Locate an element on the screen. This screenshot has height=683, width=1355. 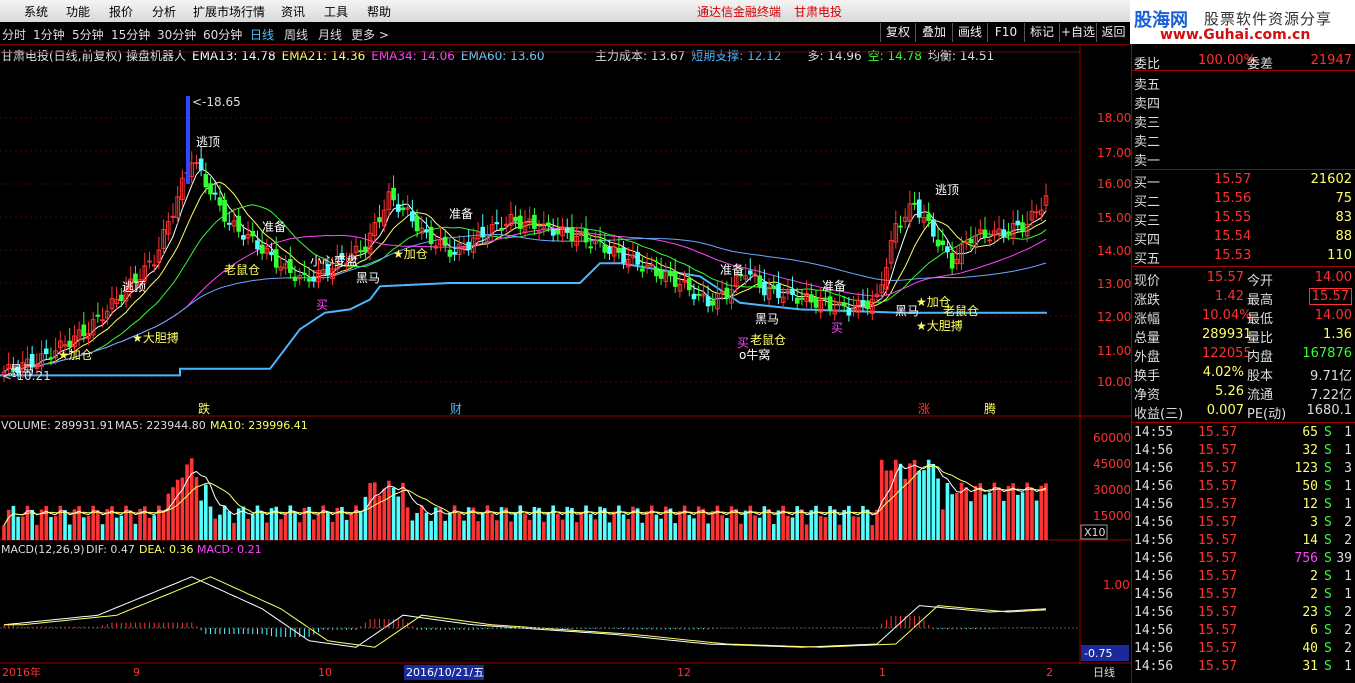
tf-intraday: 分时 is located at coordinates (14, 34).